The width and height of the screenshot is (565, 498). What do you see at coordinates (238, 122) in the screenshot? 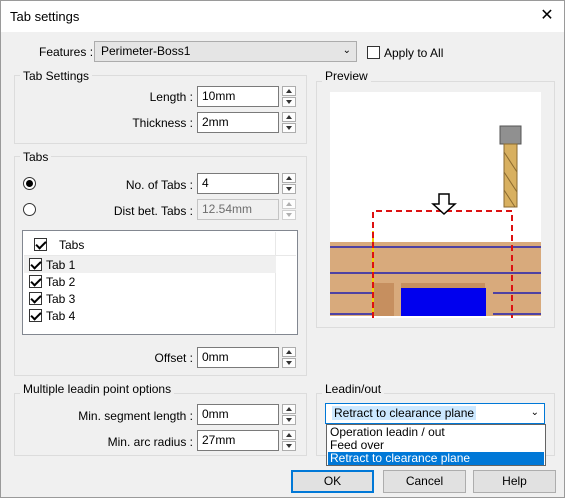
I see `thickness-input: 2mm` at bounding box center [238, 122].